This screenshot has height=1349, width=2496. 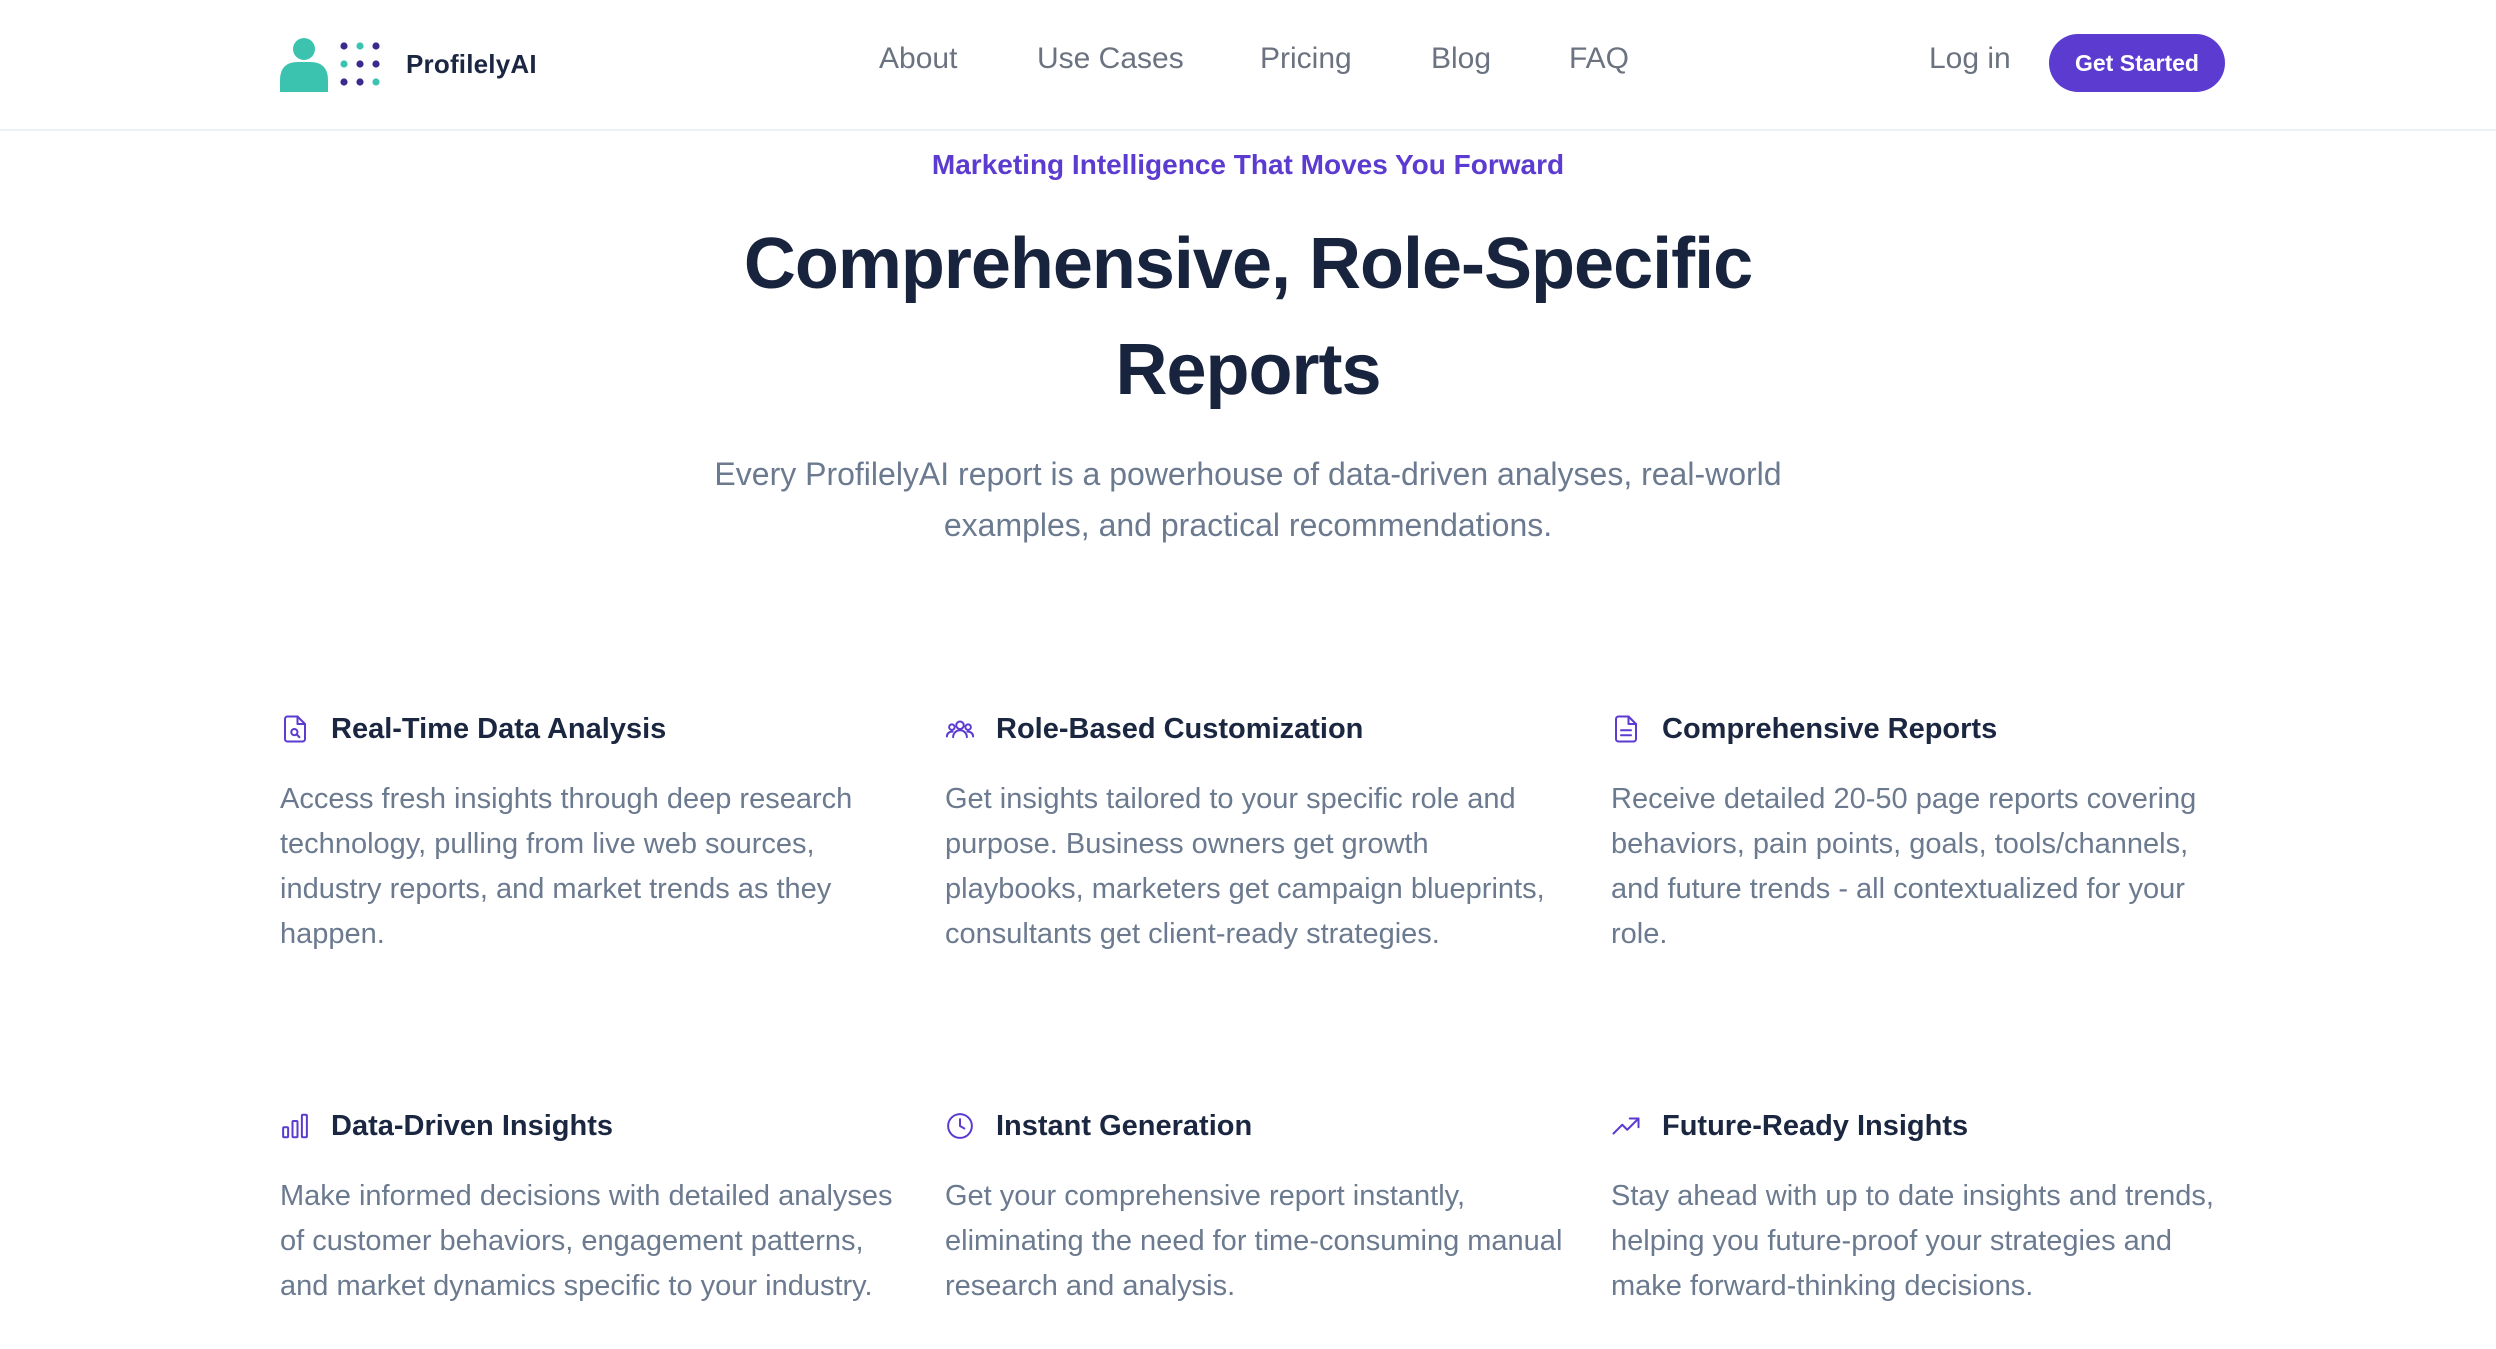 I want to click on hero-title: Comprehensive, Role-Specific Reports, so click(x=1248, y=317).